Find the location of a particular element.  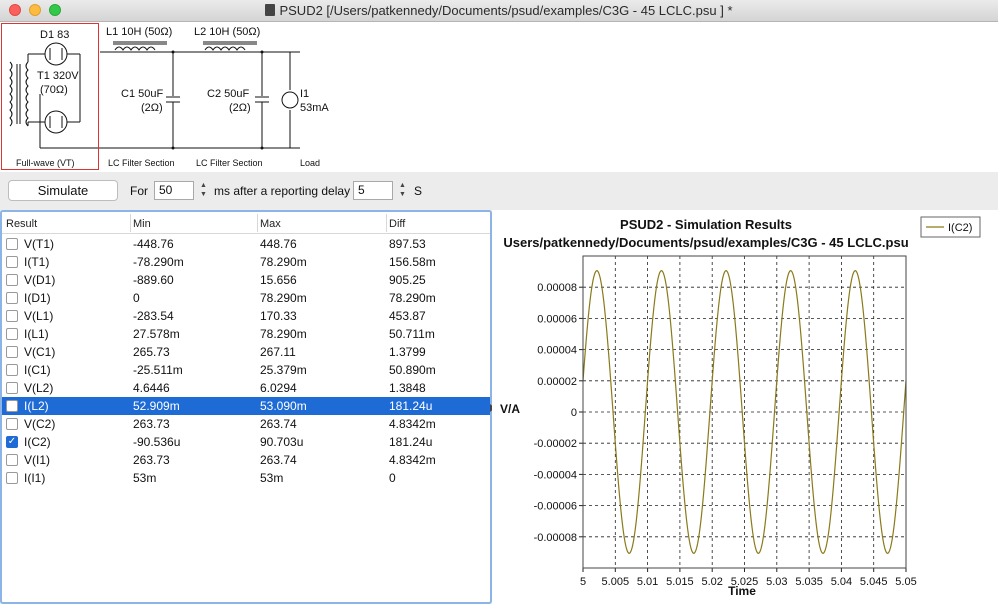

table-row: V(I1) 263.73 263.74 4.8342m is located at coordinates (246, 460).